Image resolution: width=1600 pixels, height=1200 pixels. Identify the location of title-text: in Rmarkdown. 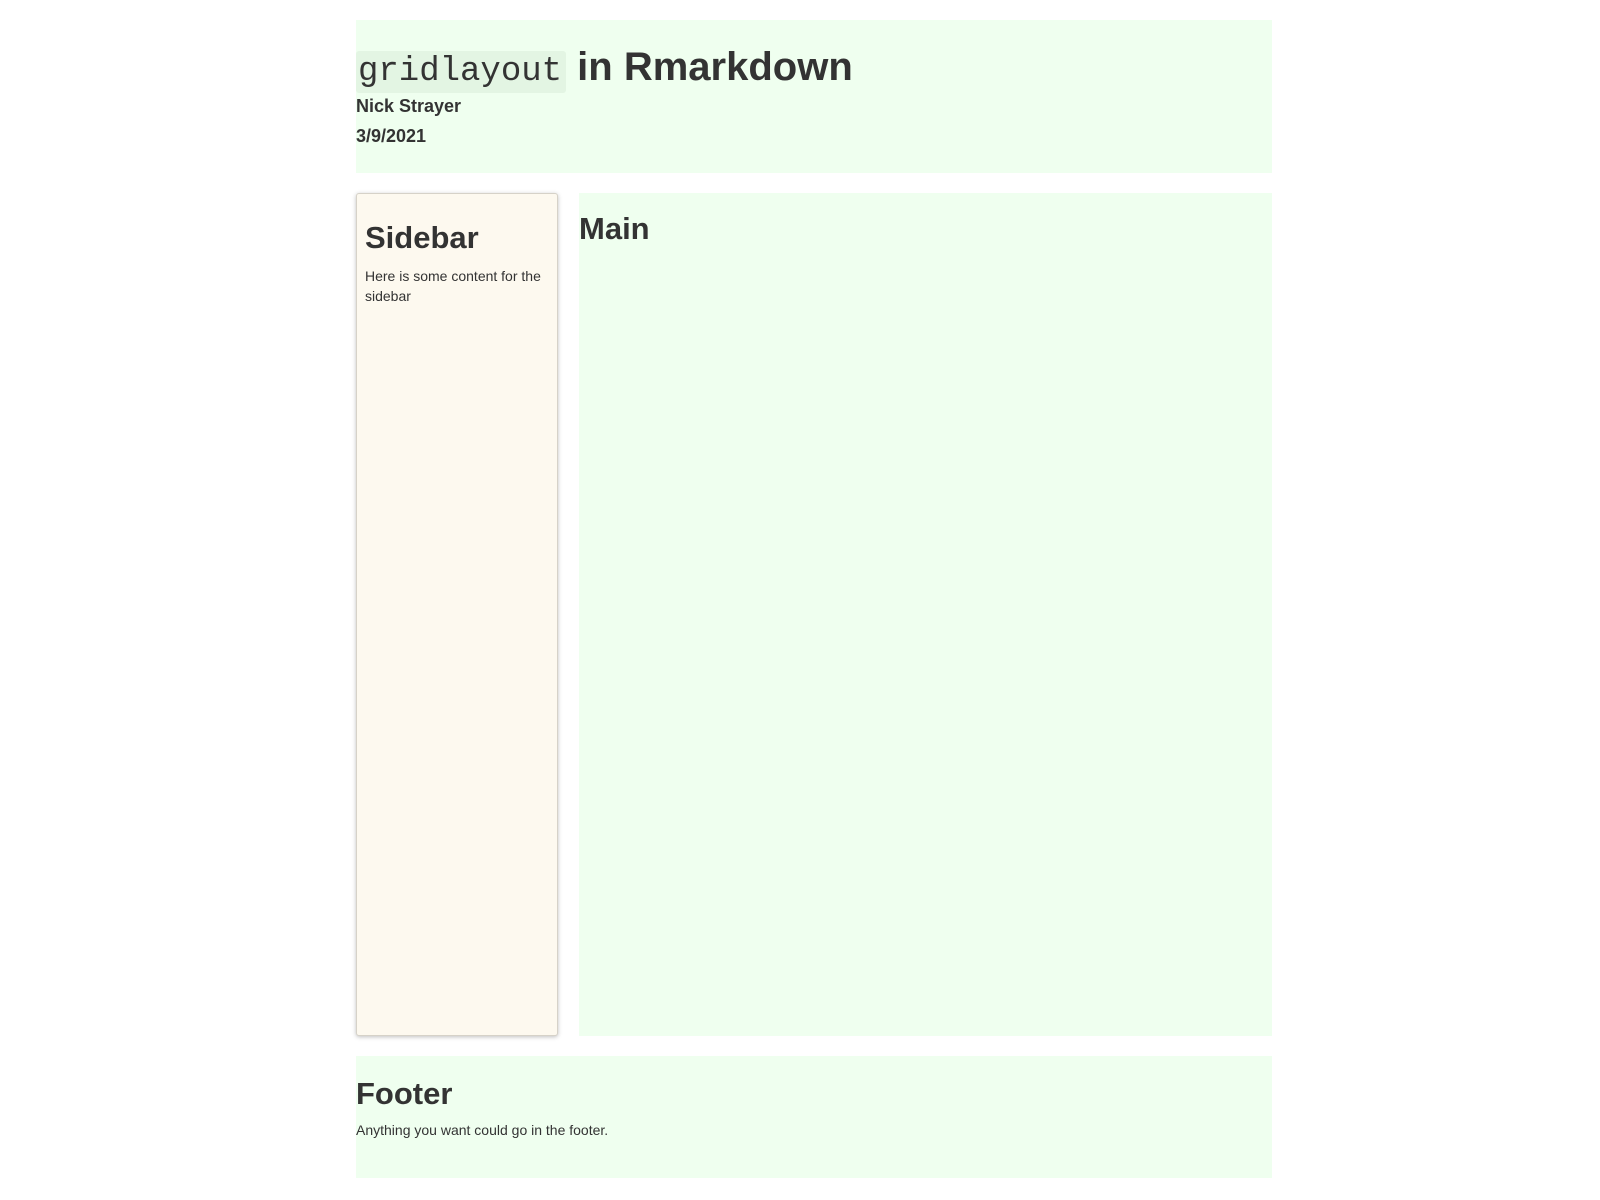
(709, 67).